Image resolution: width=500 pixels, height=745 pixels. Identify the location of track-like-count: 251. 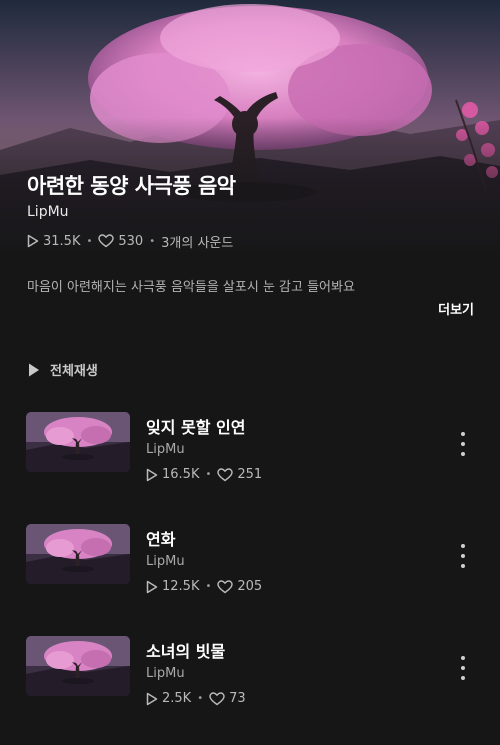
(250, 474).